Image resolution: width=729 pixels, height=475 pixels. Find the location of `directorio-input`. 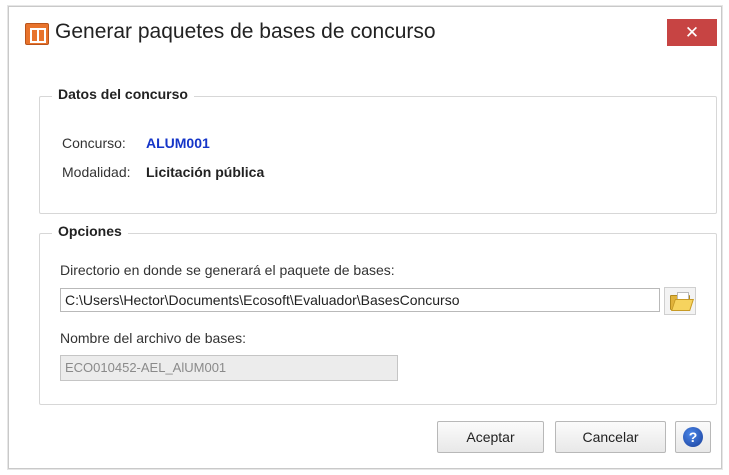

directorio-input is located at coordinates (360, 300).